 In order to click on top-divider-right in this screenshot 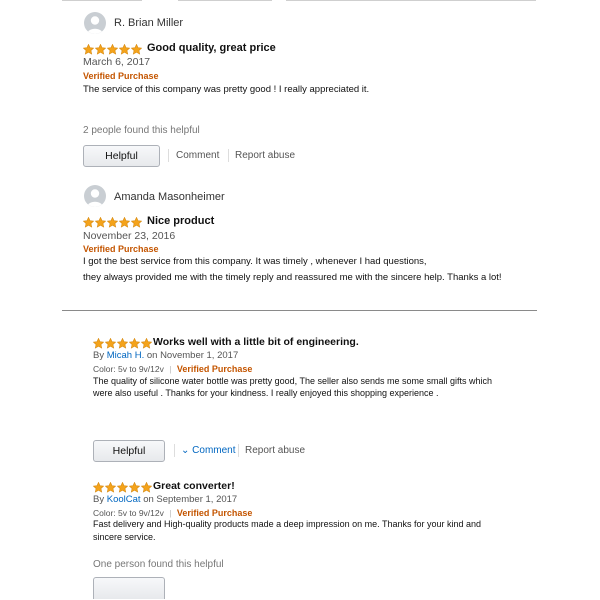, I will do `click(411, 0)`.